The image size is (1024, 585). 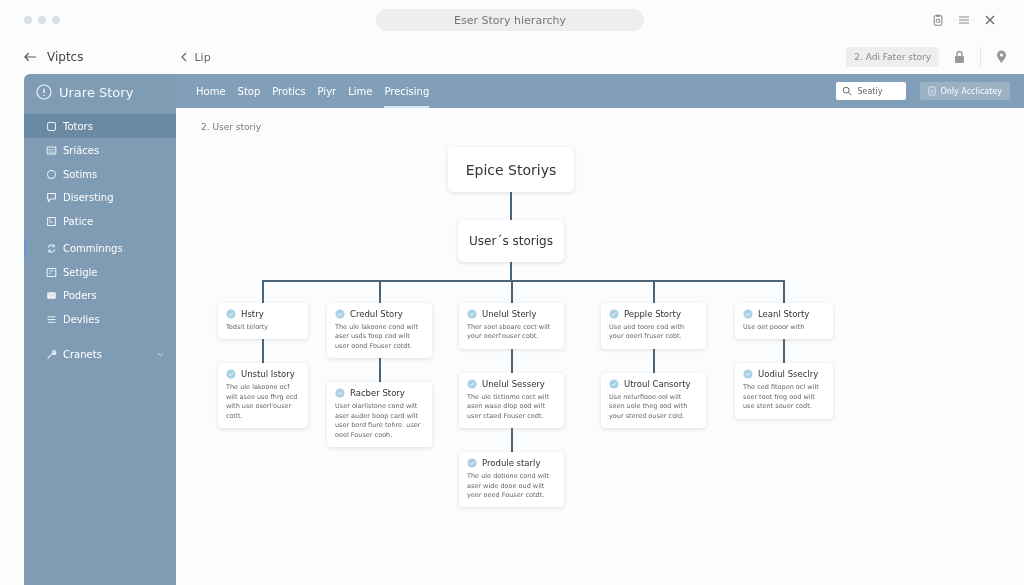 I want to click on mail-icon, so click(x=51, y=296).